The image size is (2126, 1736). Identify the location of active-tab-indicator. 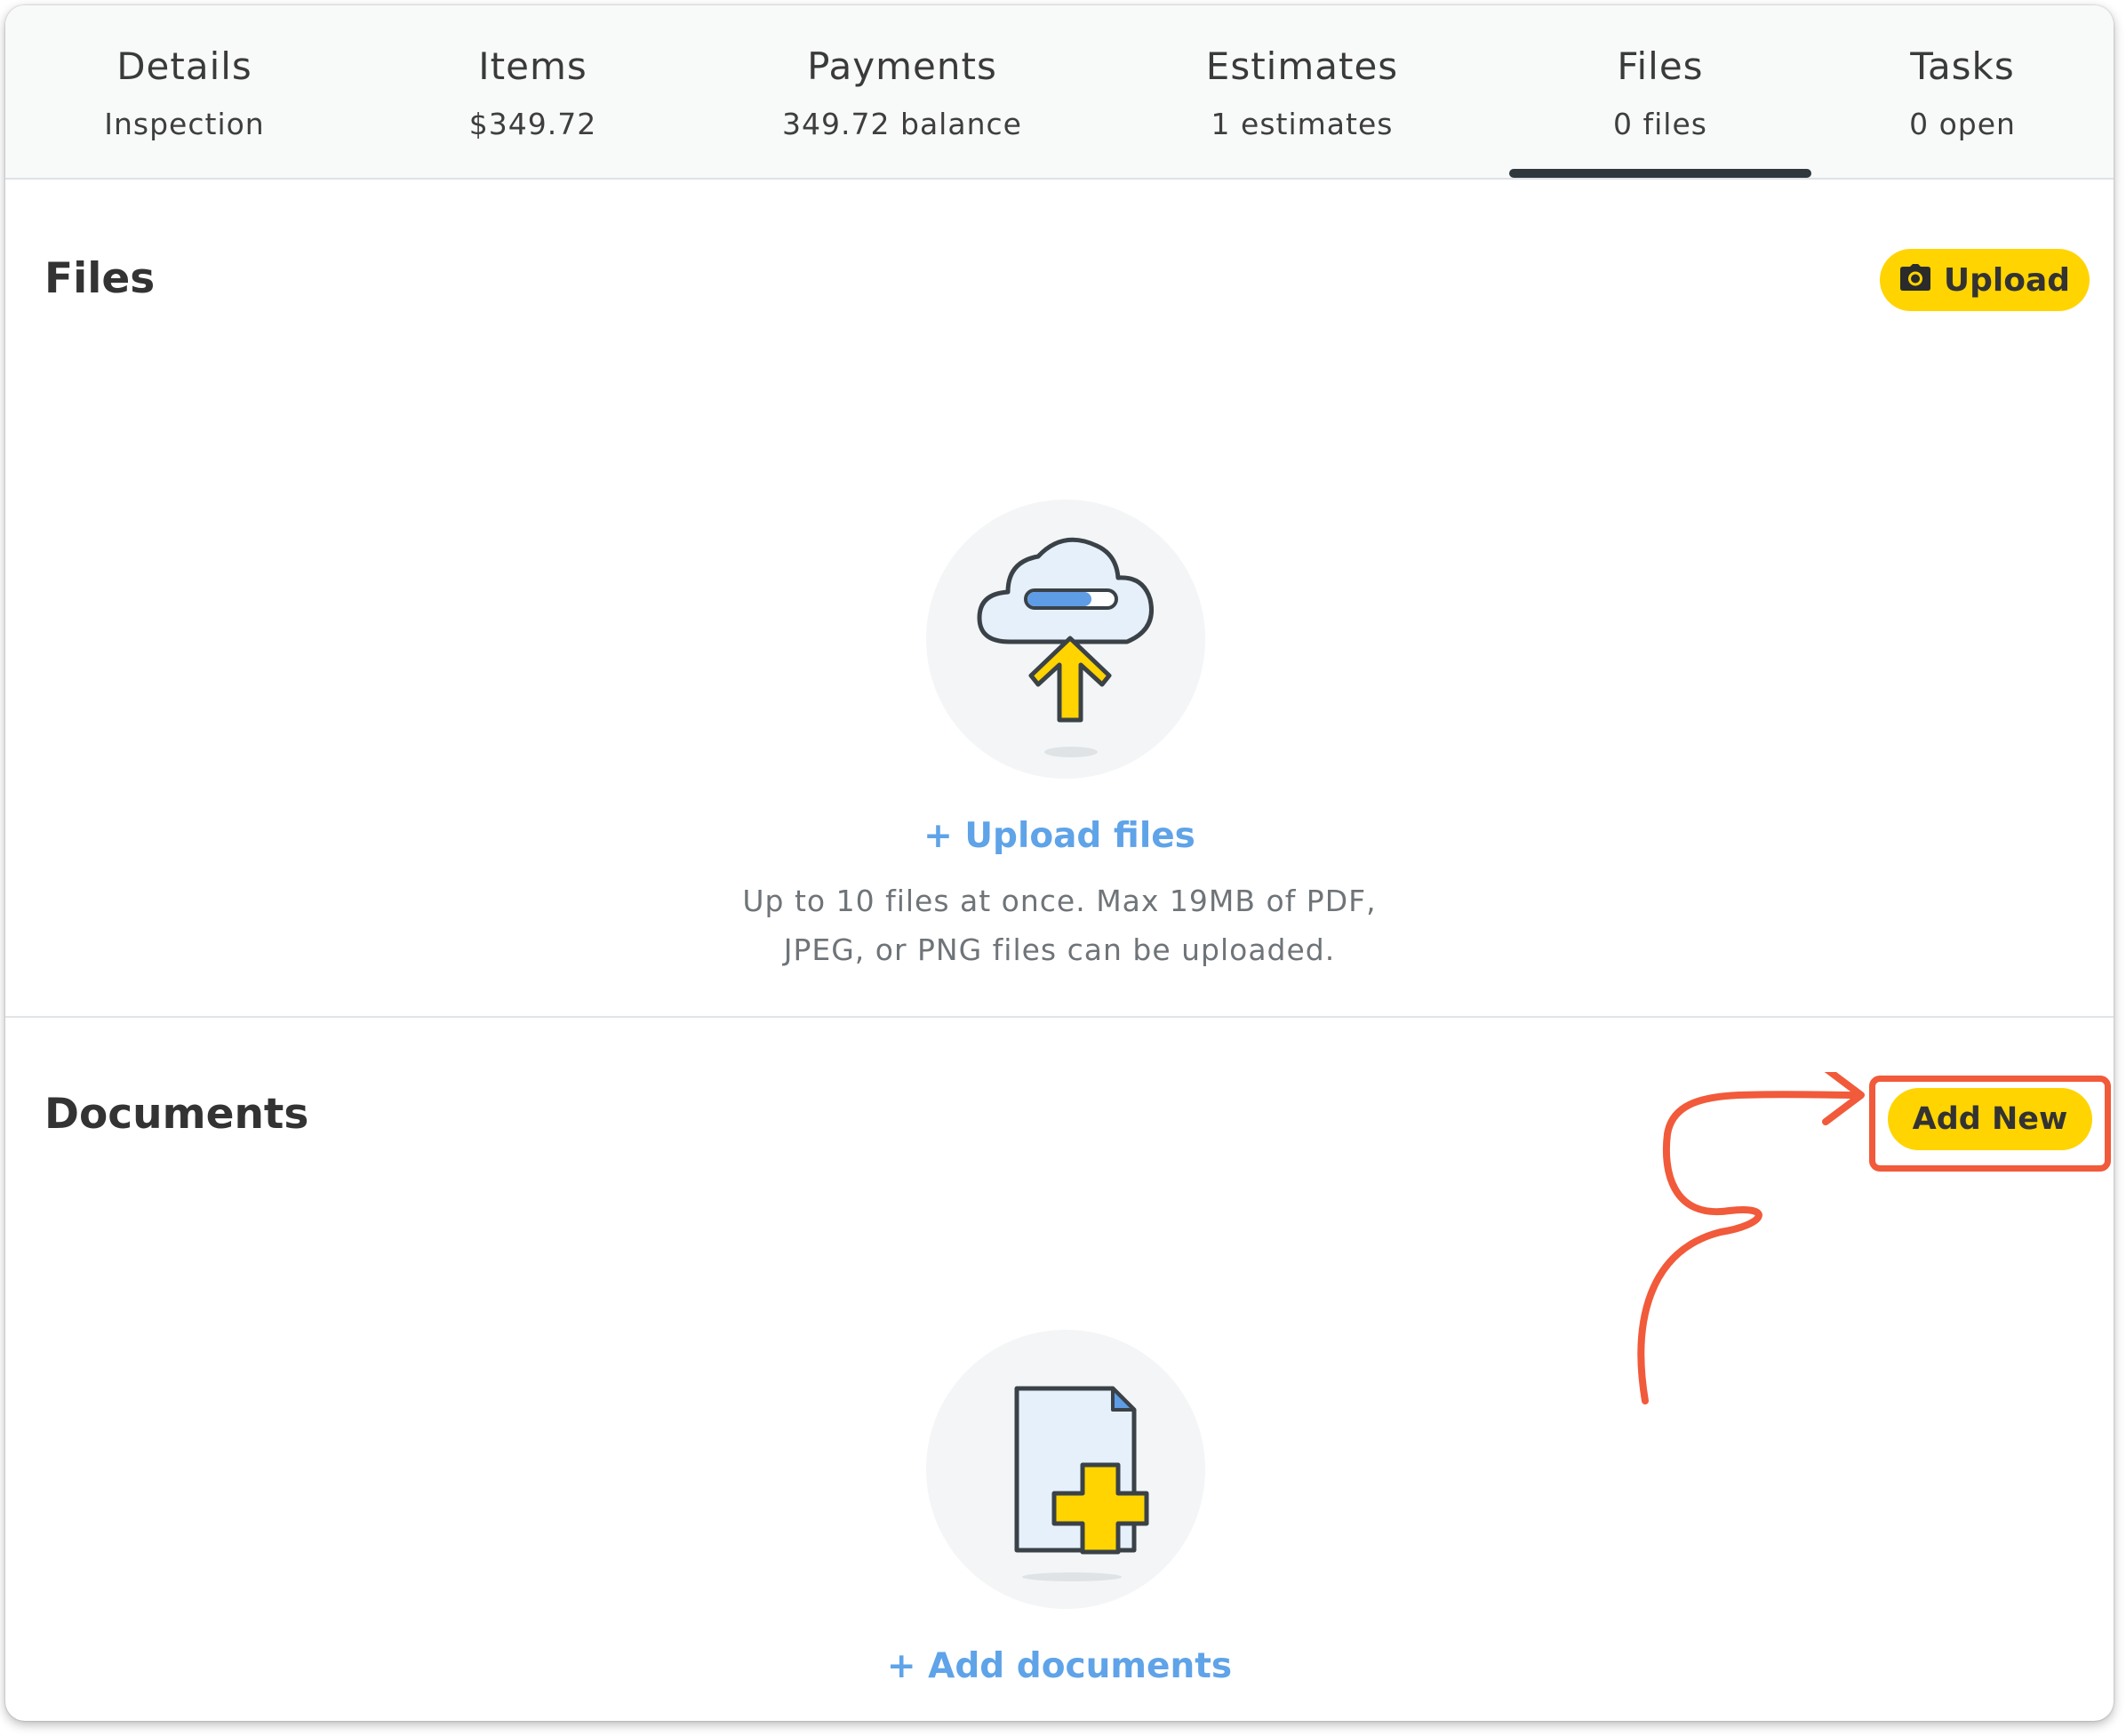
(1660, 173).